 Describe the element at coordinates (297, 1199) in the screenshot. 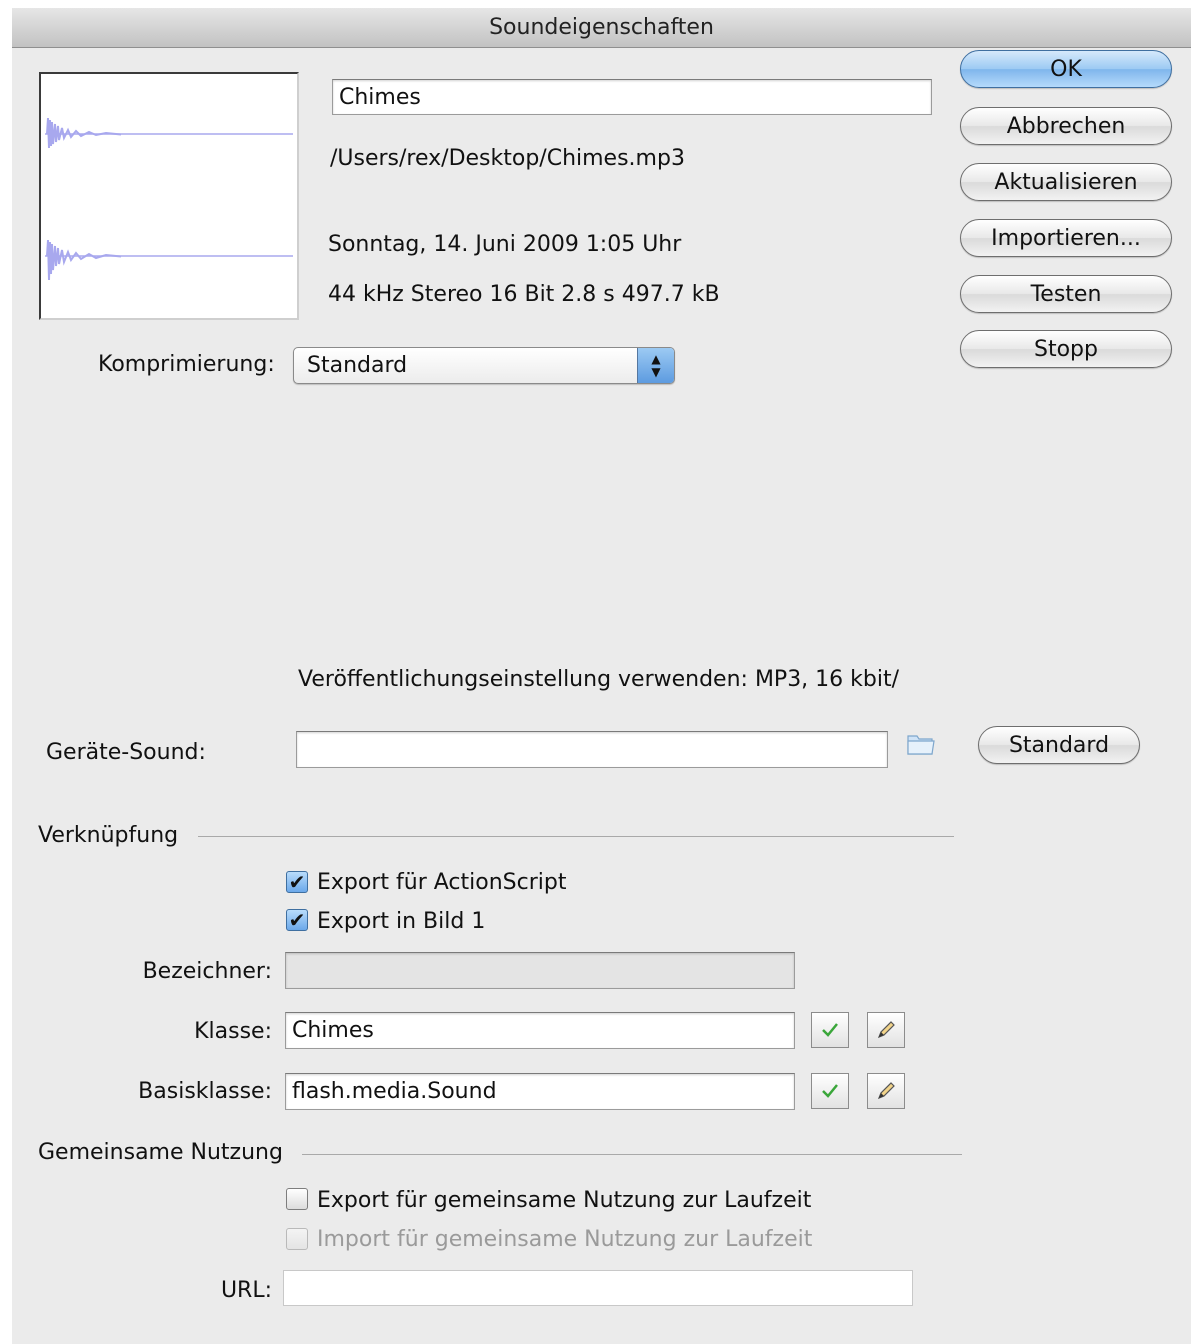

I see `export-runtime-checkbox` at that location.